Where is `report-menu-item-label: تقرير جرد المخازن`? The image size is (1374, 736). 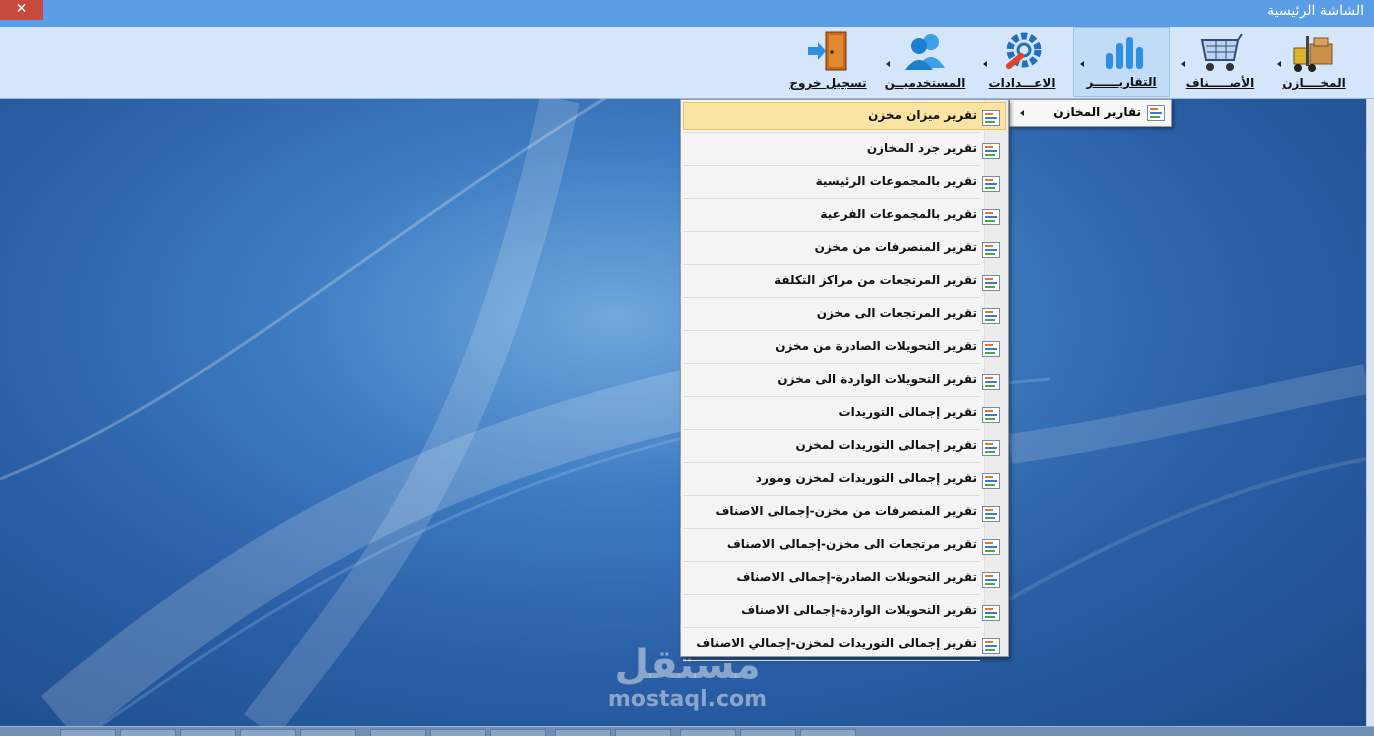
report-menu-item-label: تقرير جرد المخازن is located at coordinates (921, 148).